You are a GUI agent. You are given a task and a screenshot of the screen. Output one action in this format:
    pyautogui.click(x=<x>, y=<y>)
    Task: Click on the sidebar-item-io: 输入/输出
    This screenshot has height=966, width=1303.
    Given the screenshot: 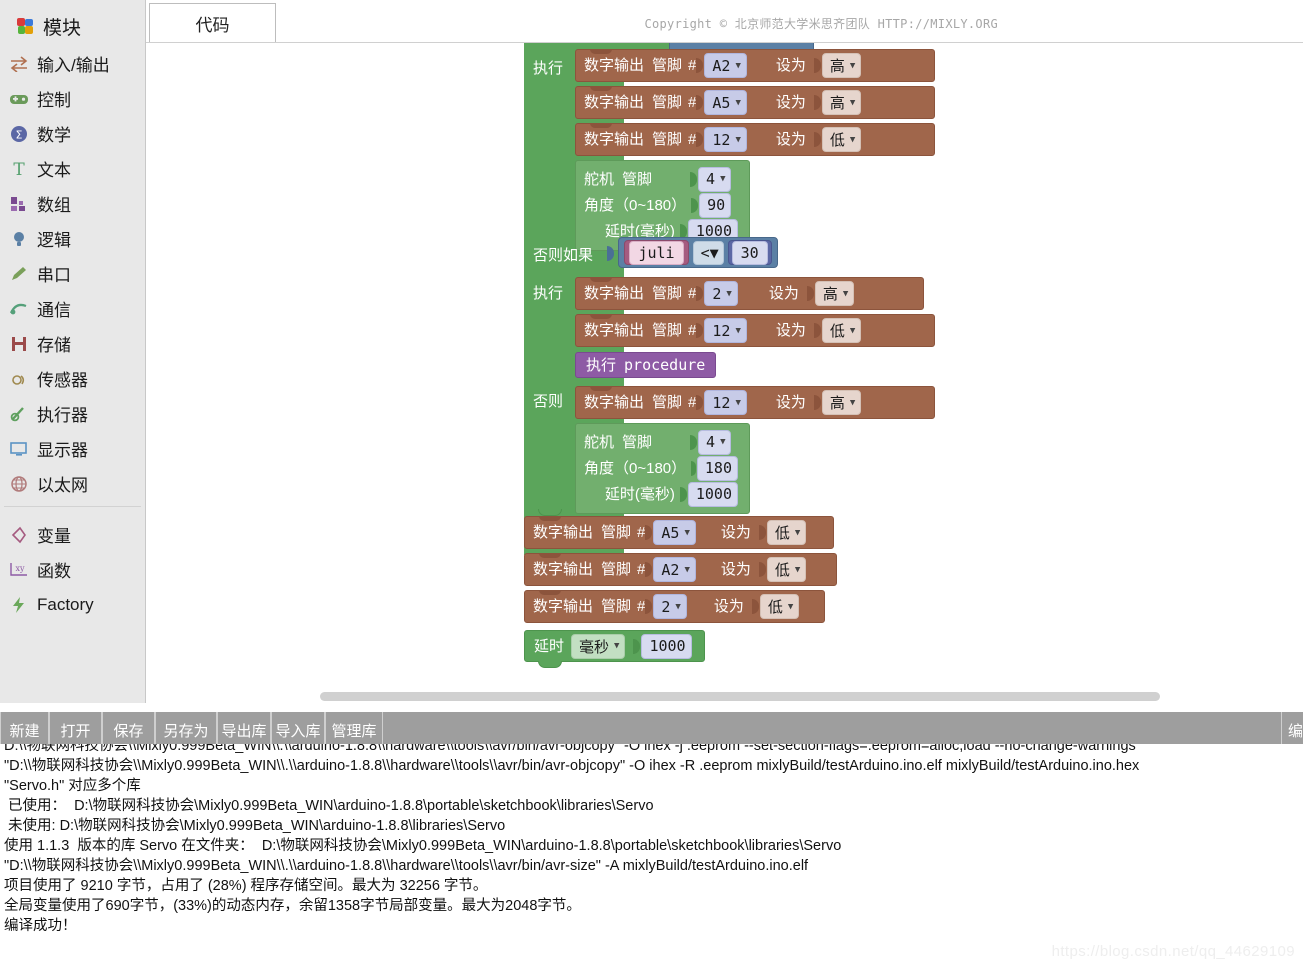 What is the action you would take?
    pyautogui.click(x=72, y=63)
    